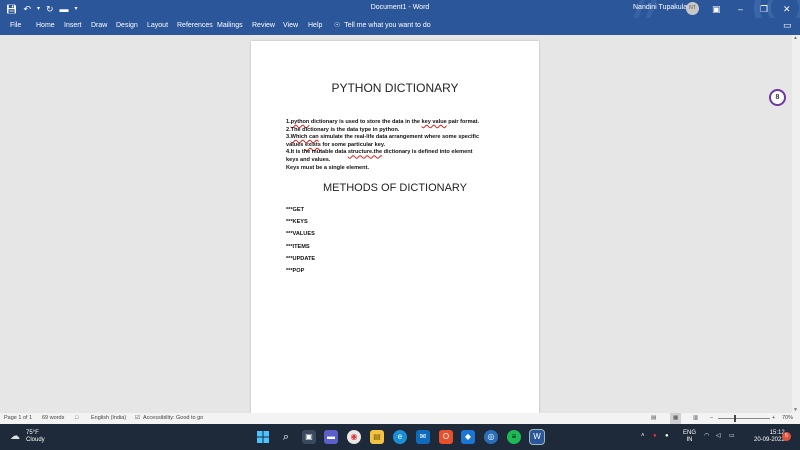 This screenshot has width=800, height=450. What do you see at coordinates (315, 25) in the screenshot?
I see `tab-help: Help` at bounding box center [315, 25].